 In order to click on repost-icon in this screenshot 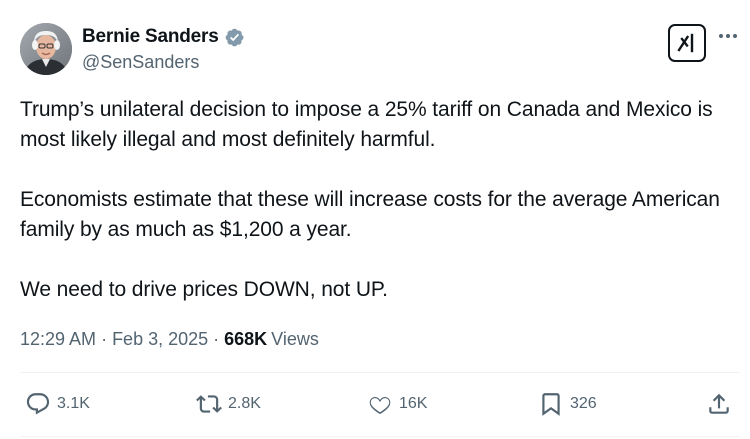, I will do `click(209, 404)`.